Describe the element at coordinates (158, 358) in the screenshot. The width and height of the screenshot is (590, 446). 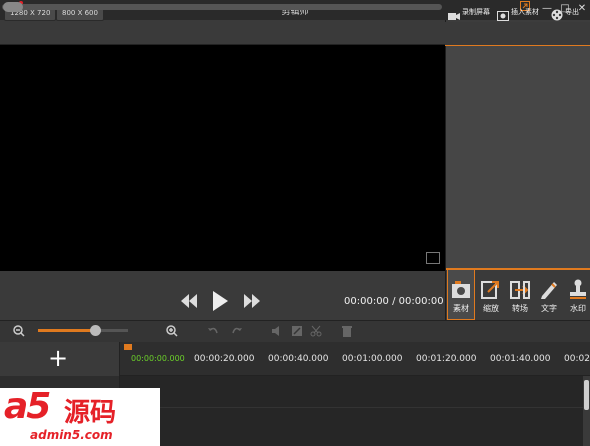
I see `ruler-tick: 00:00:00.000` at that location.